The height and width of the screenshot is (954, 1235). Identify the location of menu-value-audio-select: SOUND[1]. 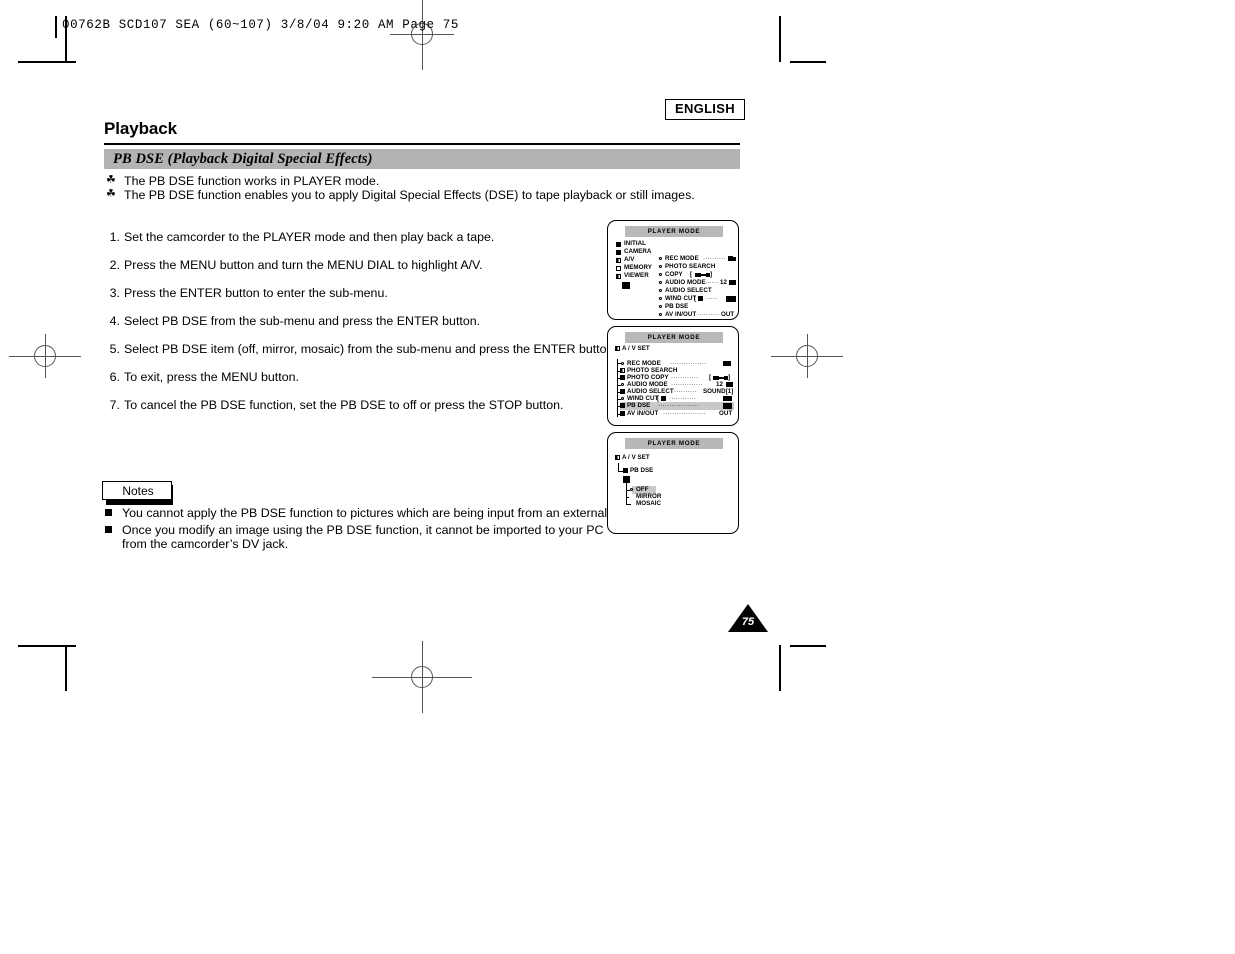
(718, 391).